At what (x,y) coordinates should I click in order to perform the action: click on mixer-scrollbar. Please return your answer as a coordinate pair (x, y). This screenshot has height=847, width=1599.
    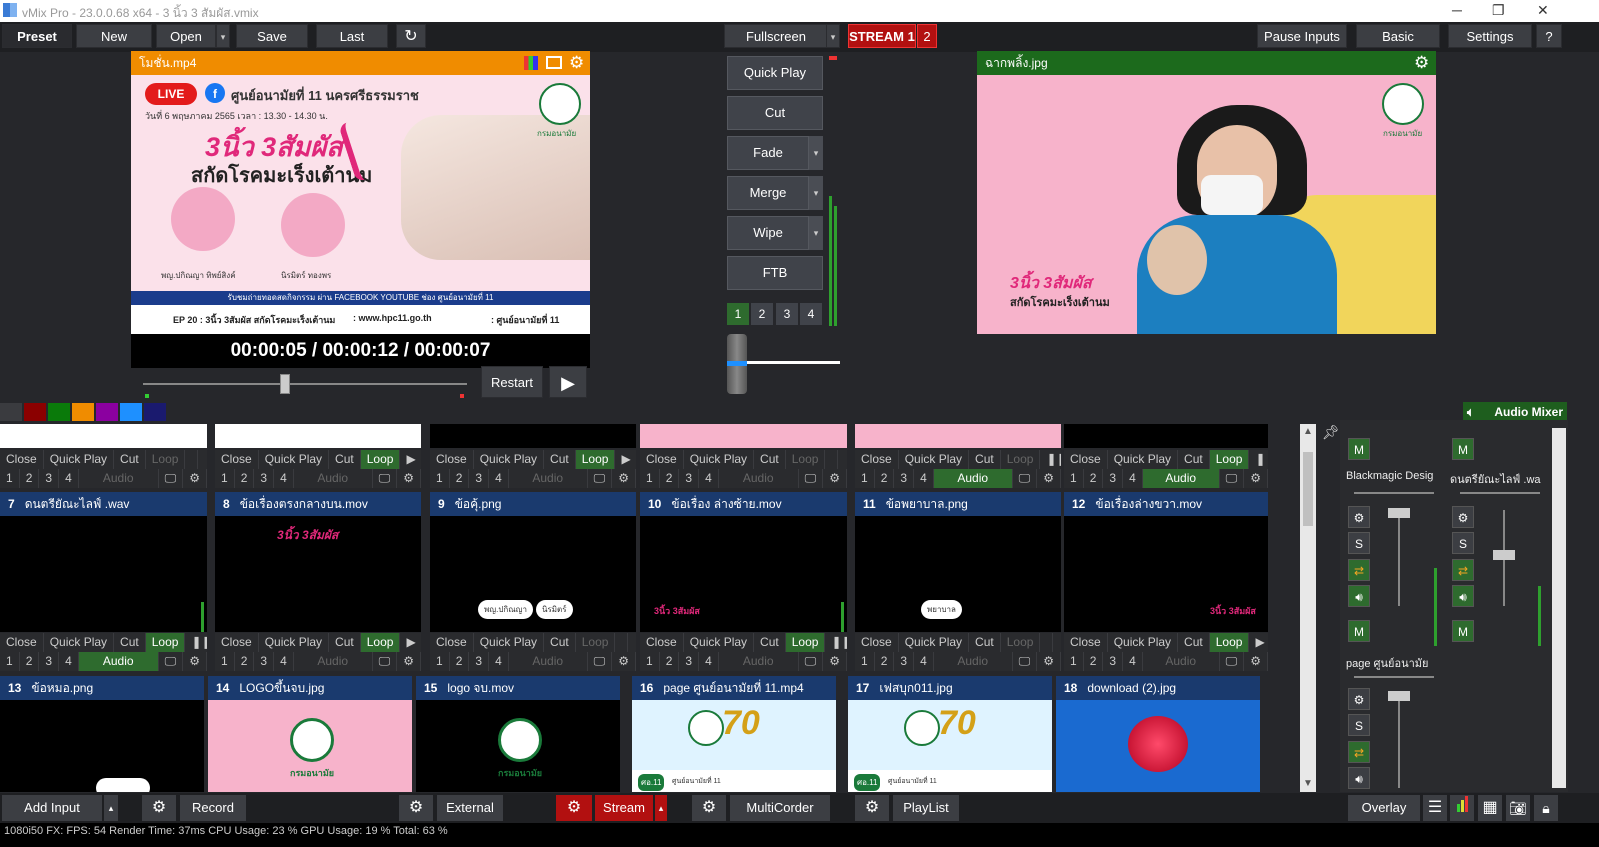
    Looking at the image, I should click on (1559, 608).